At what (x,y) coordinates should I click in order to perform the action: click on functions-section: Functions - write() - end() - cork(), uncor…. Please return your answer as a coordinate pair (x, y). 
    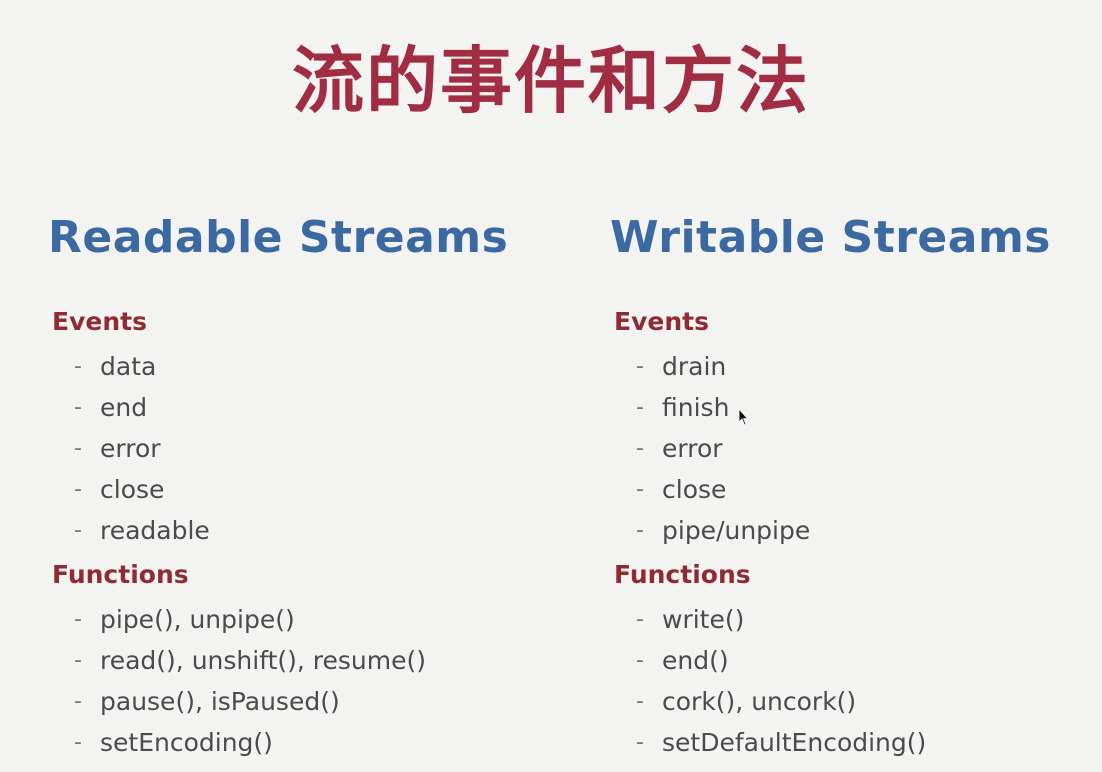
    Looking at the image, I should click on (830, 661).